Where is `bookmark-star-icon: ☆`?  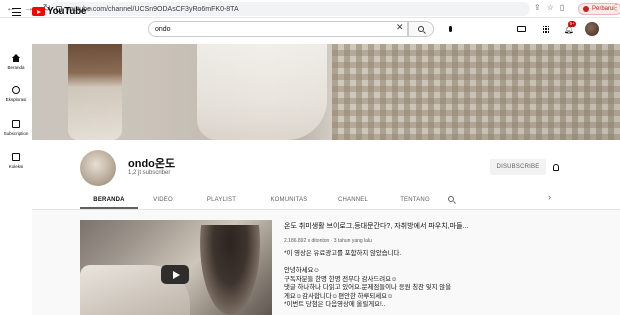
bookmark-star-icon: ☆ is located at coordinates (550, 7).